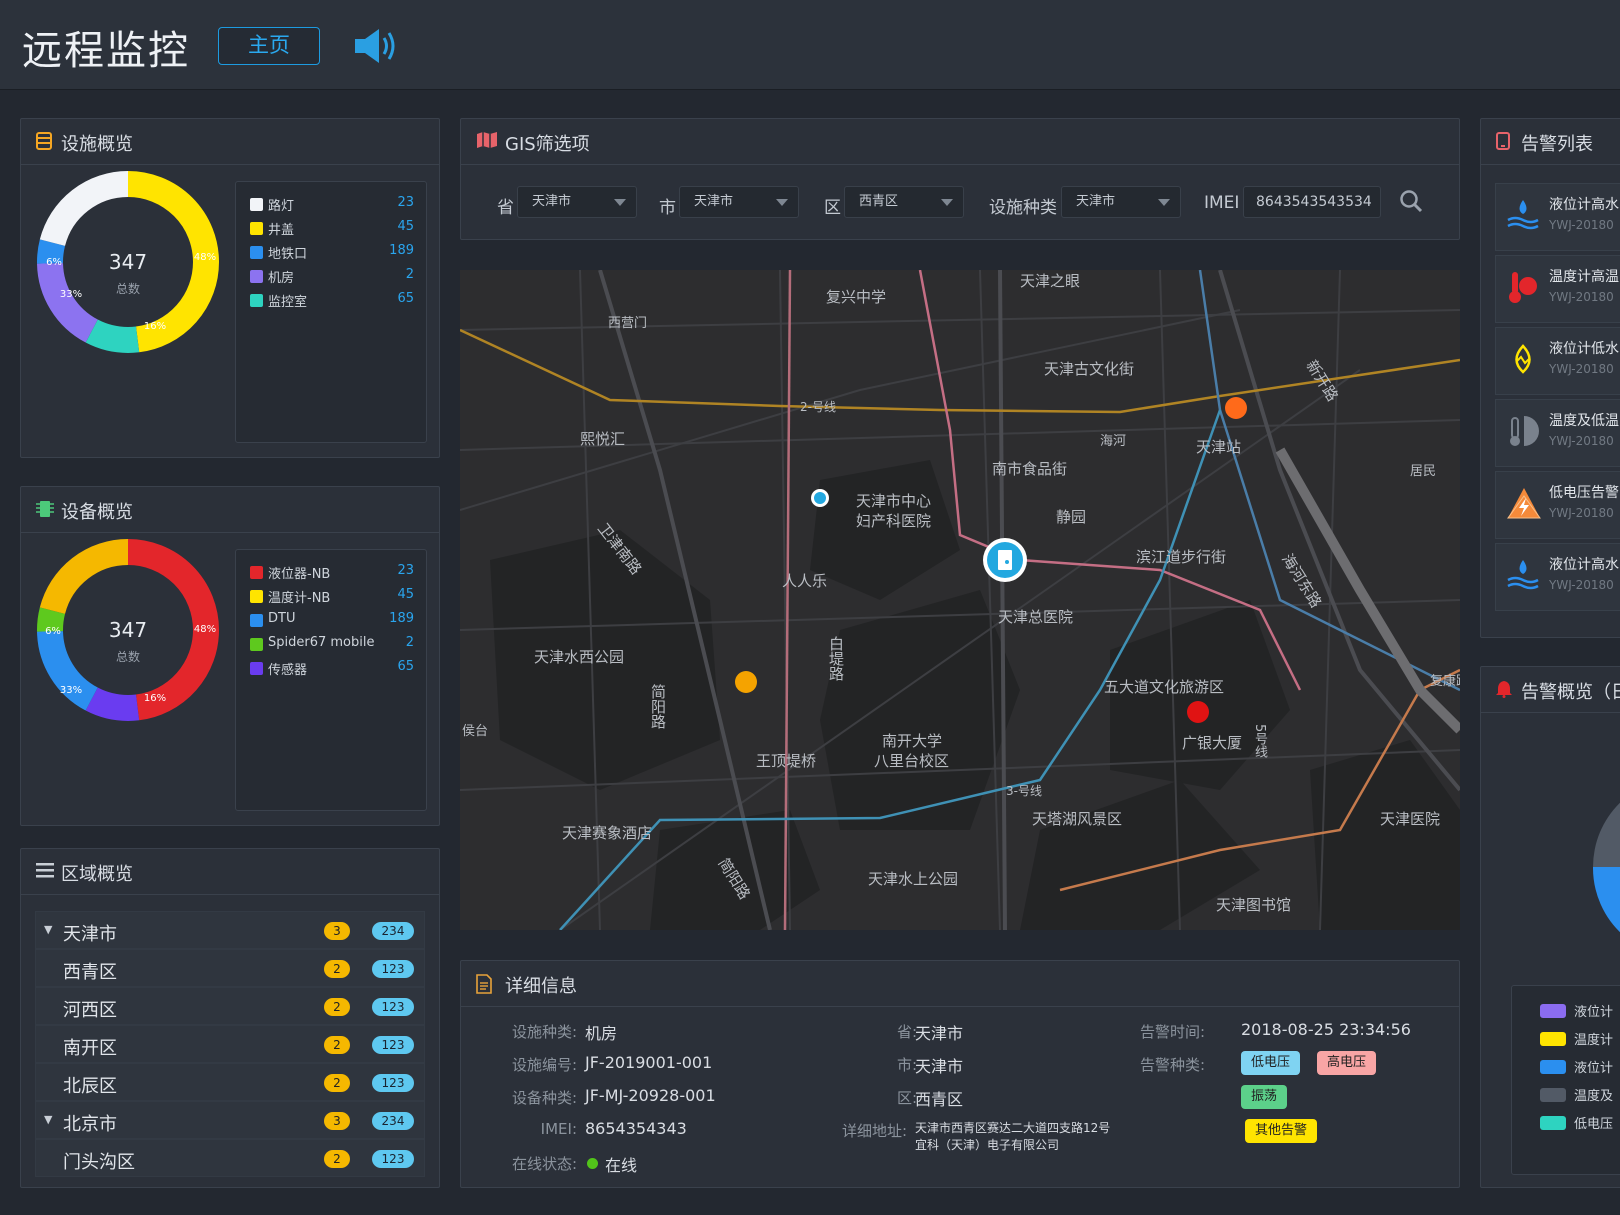 This screenshot has width=1620, height=1215. Describe the element at coordinates (739, 202) in the screenshot. I see `city-select: 天津市` at that location.